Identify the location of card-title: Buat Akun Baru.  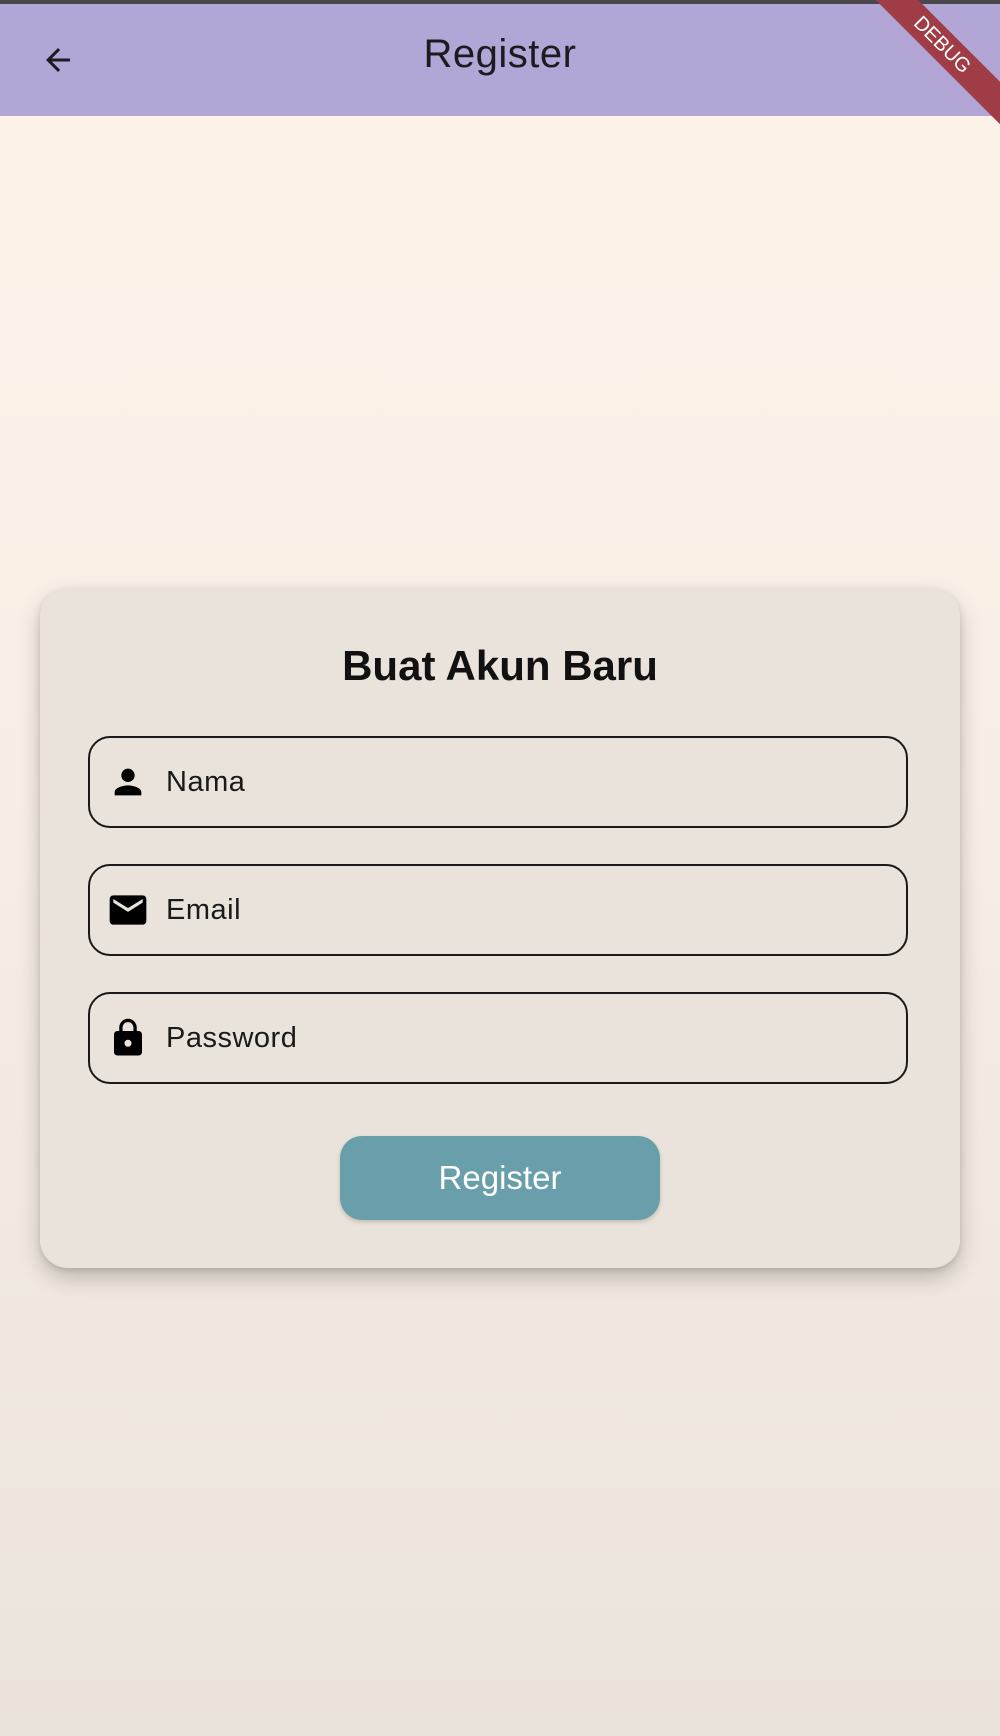
(500, 665).